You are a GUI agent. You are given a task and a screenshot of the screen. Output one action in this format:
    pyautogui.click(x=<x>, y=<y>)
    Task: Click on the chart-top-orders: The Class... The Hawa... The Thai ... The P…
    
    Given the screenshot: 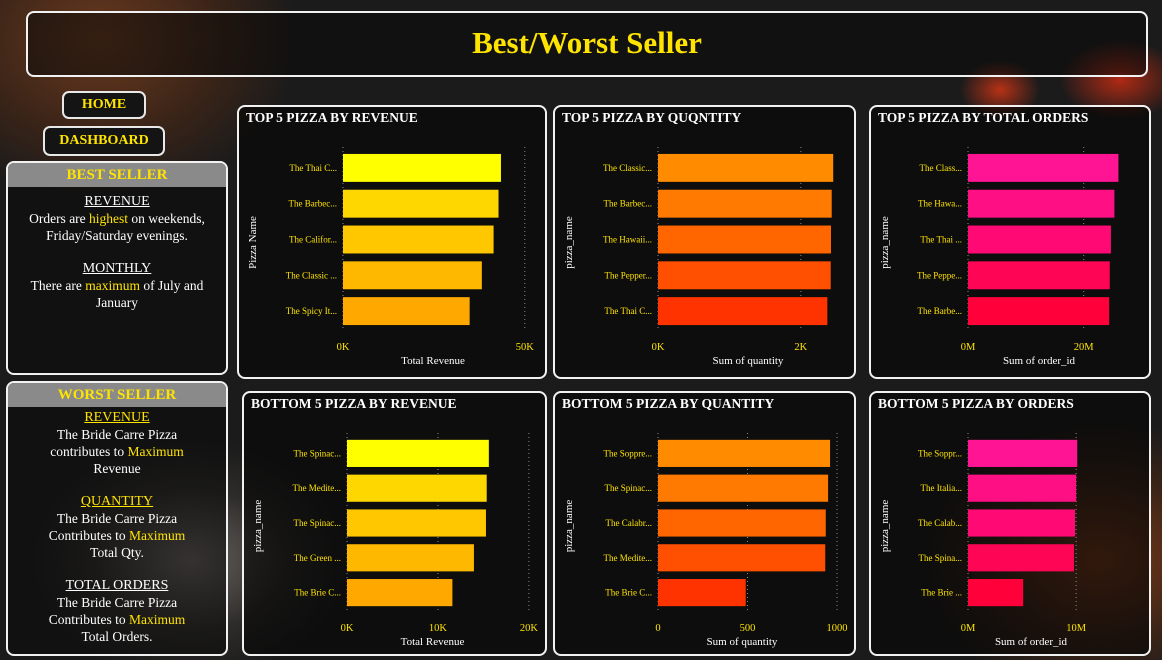 What is the action you would take?
    pyautogui.click(x=1010, y=242)
    